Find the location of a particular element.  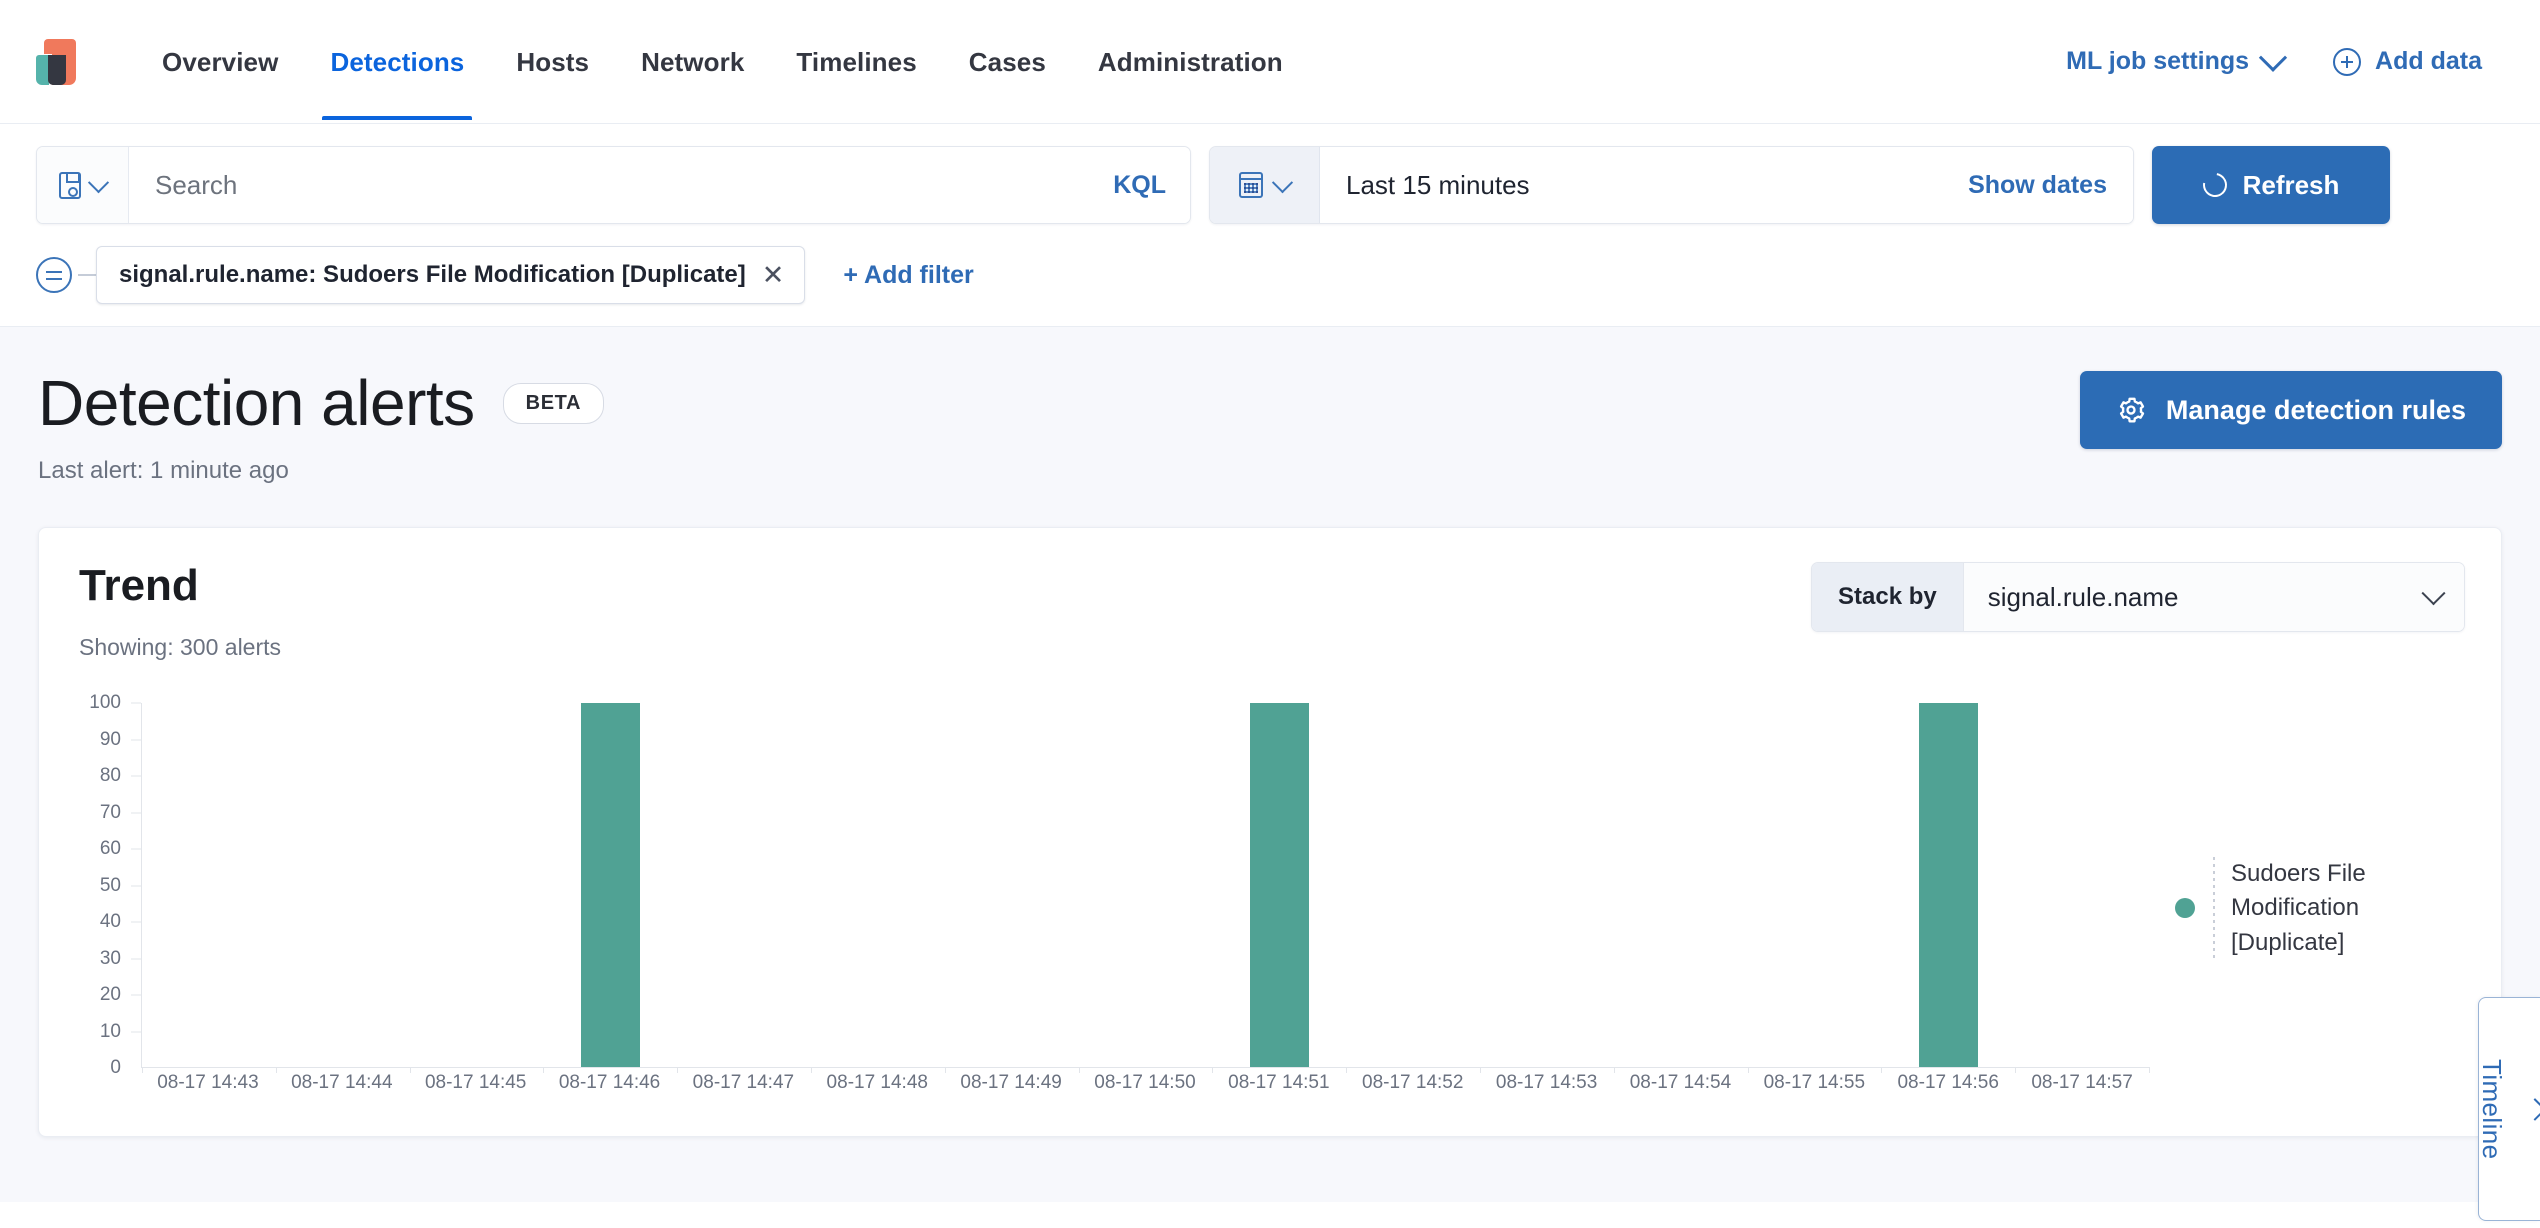

search-field: KQL is located at coordinates (659, 185).